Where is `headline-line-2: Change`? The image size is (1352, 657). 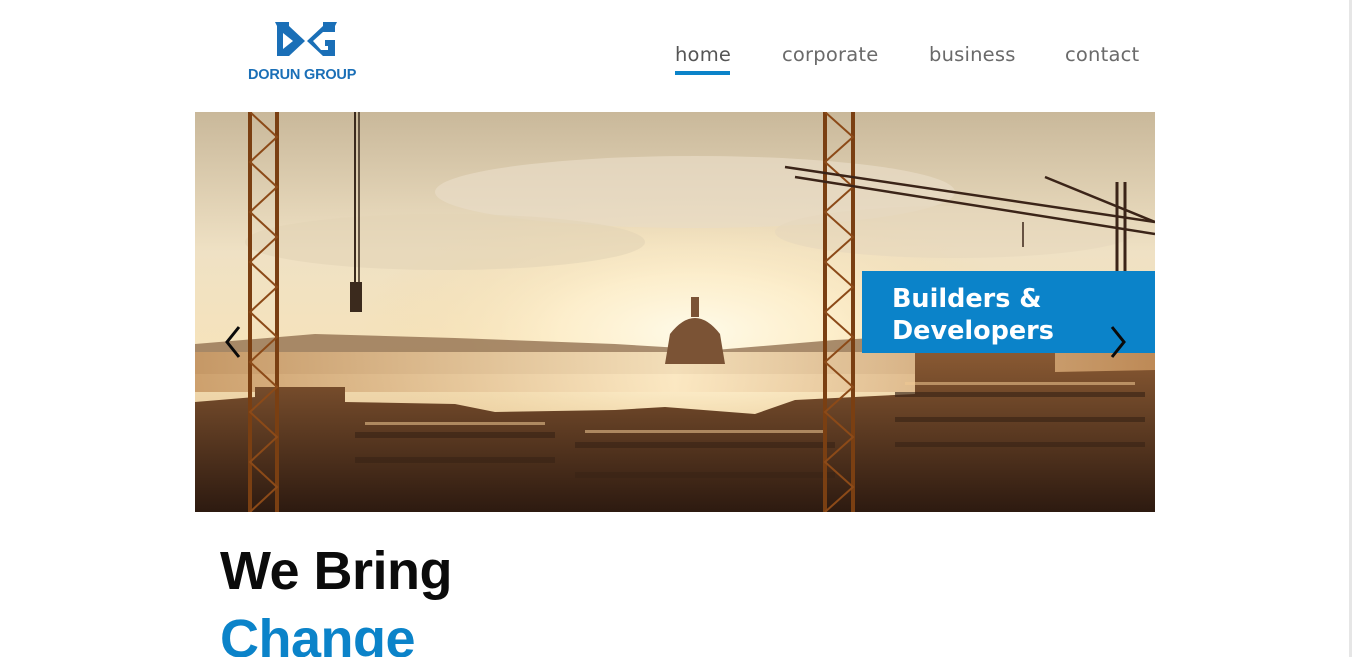
headline-line-2: Change is located at coordinates (318, 633).